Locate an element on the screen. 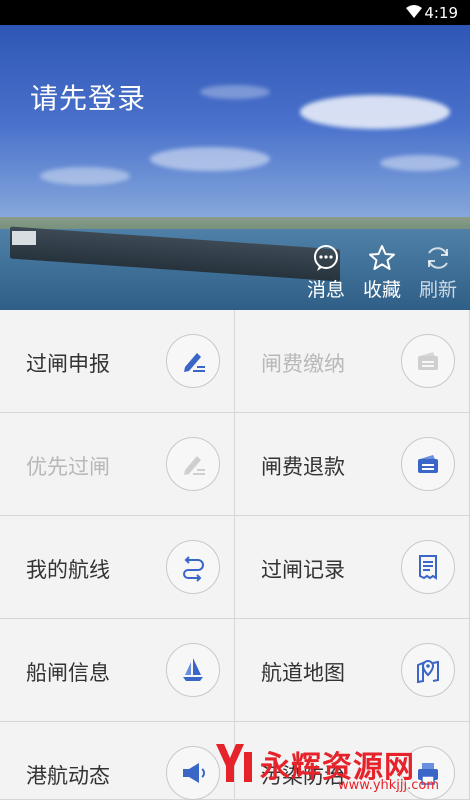 This screenshot has height=800, width=470. favorites-button: 收藏 is located at coordinates (382, 272).